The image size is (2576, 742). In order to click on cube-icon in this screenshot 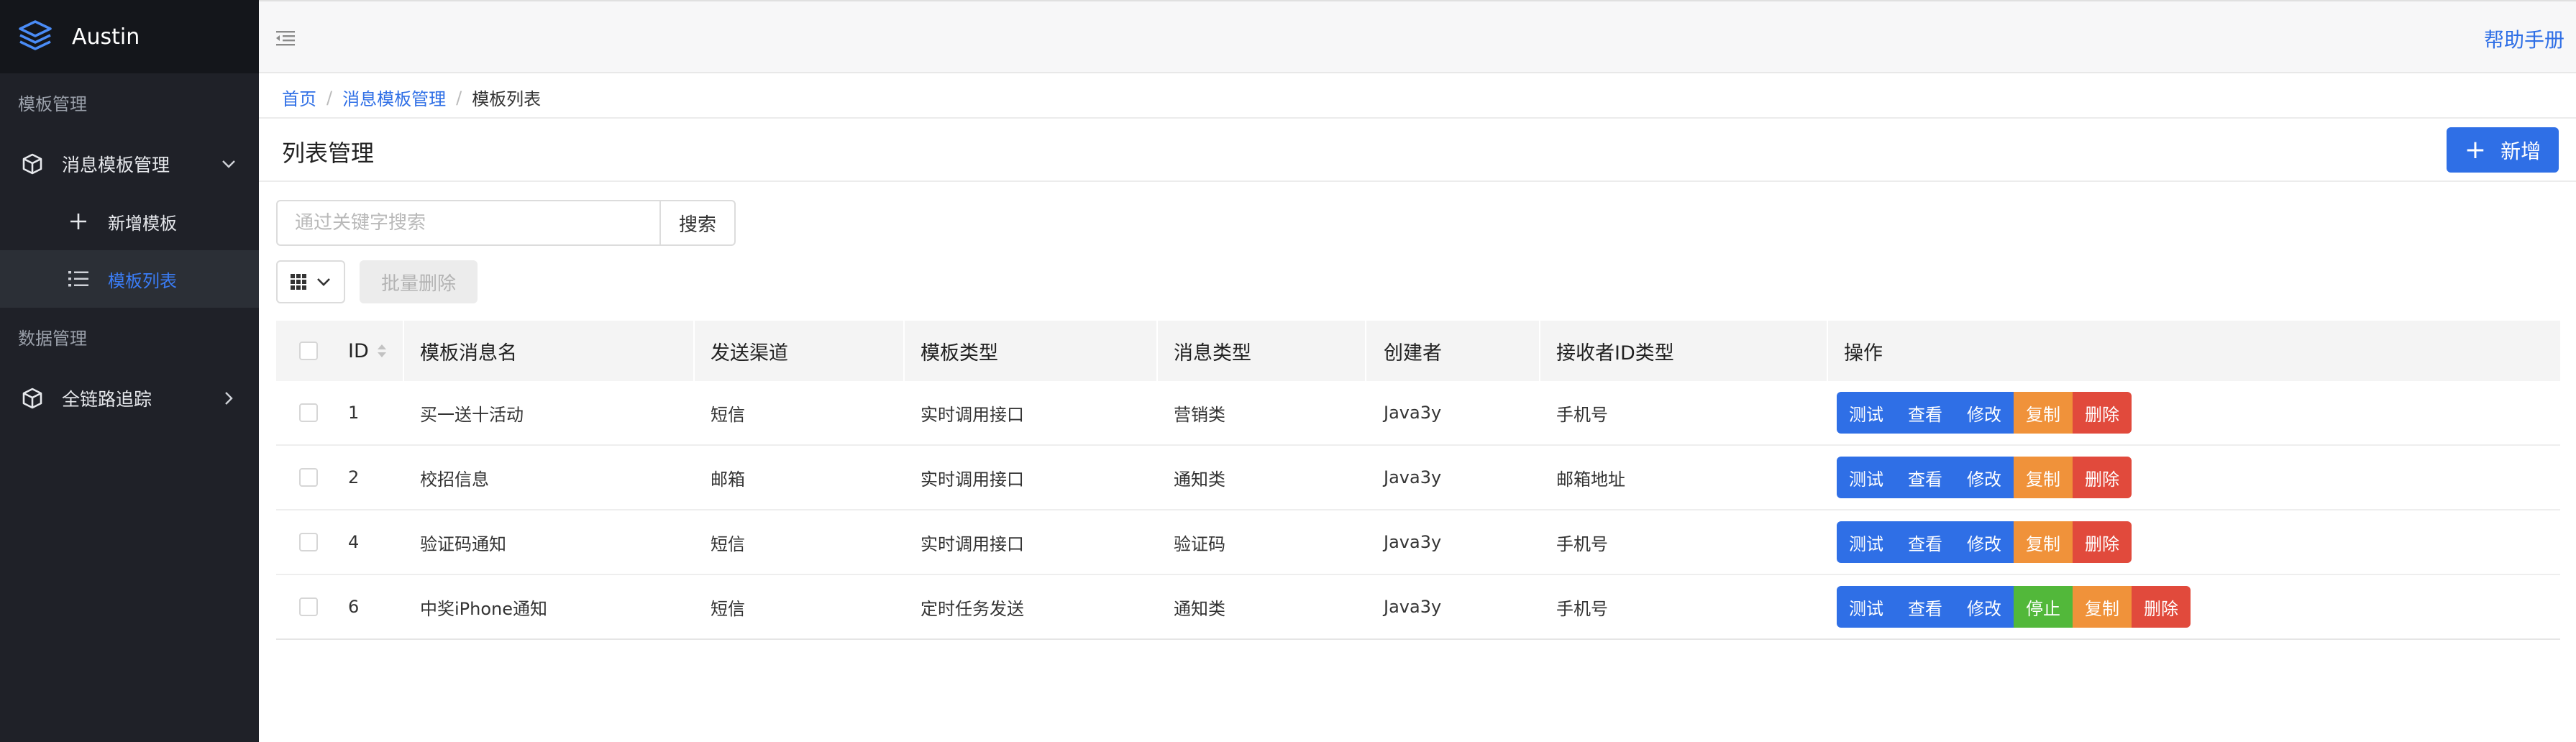, I will do `click(32, 164)`.